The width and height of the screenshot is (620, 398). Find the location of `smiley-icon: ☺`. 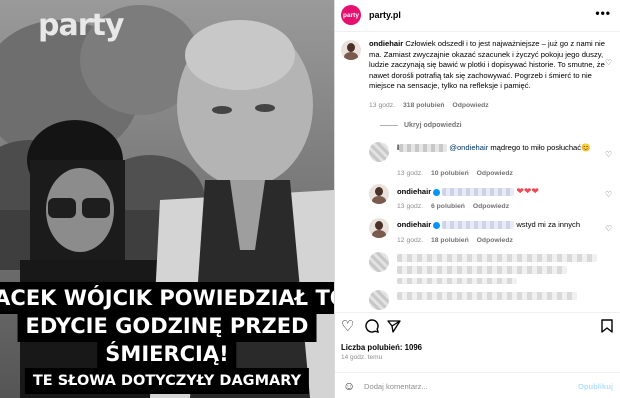

smiley-icon: ☺ is located at coordinates (349, 386).